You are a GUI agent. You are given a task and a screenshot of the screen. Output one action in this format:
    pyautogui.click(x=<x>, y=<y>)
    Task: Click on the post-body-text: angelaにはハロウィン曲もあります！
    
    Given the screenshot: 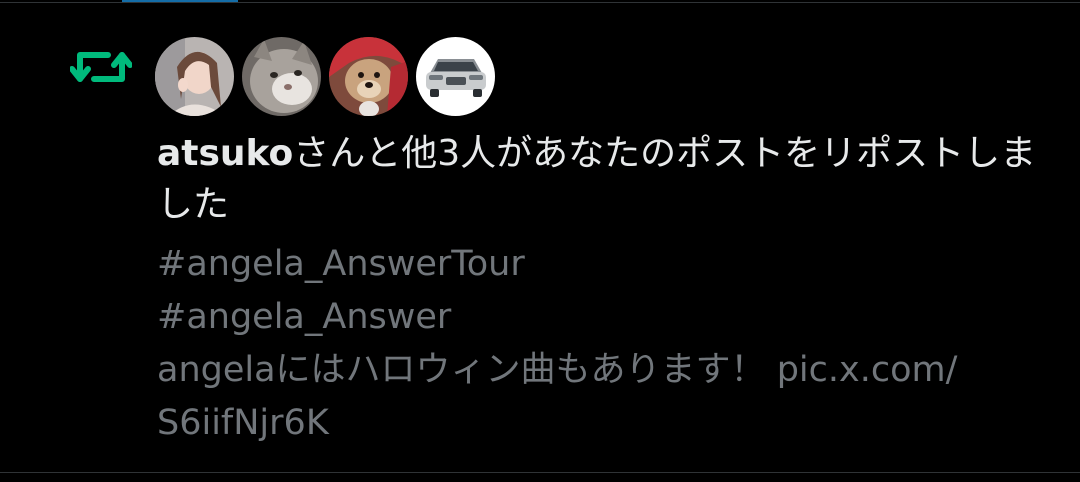 What is the action you would take?
    pyautogui.click(x=467, y=370)
    